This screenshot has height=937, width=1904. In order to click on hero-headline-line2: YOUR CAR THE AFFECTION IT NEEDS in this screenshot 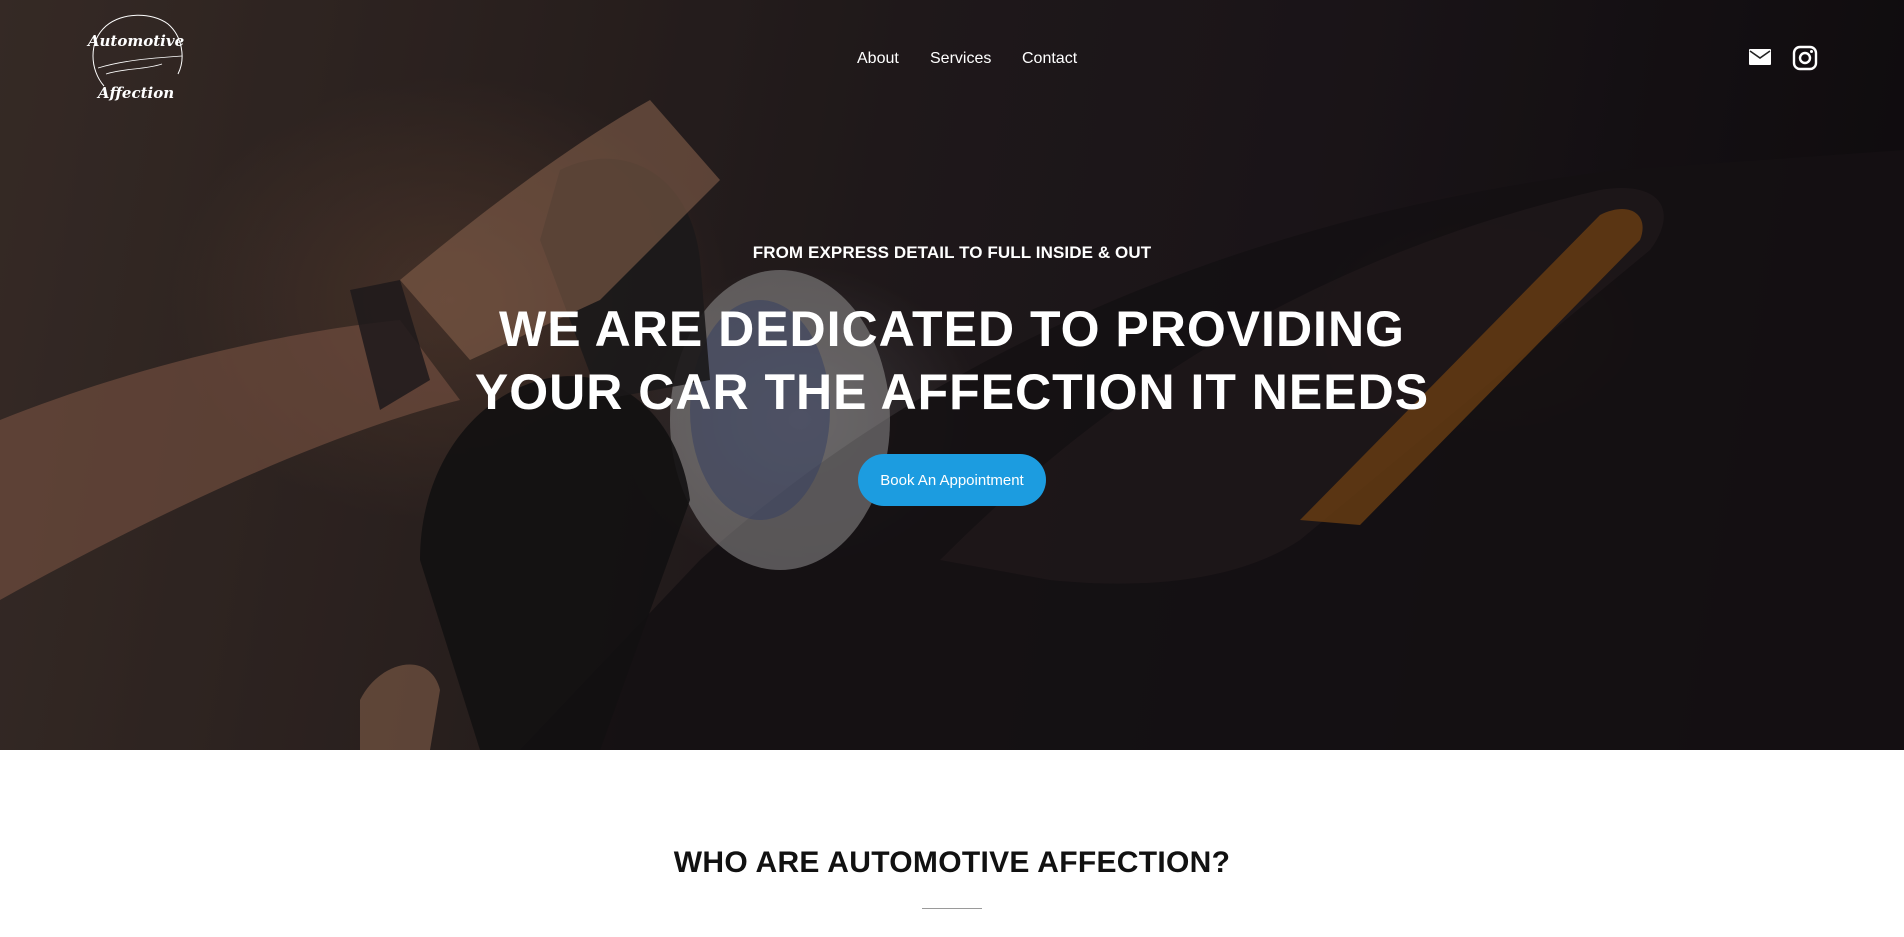, I will do `click(952, 392)`.